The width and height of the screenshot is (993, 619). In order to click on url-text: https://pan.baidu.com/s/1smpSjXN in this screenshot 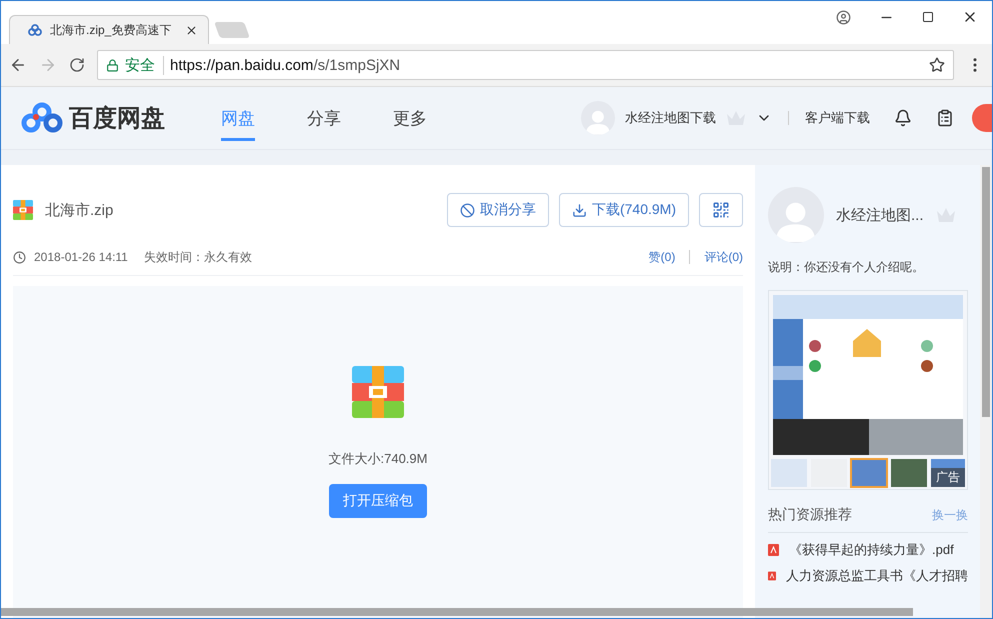, I will do `click(285, 65)`.